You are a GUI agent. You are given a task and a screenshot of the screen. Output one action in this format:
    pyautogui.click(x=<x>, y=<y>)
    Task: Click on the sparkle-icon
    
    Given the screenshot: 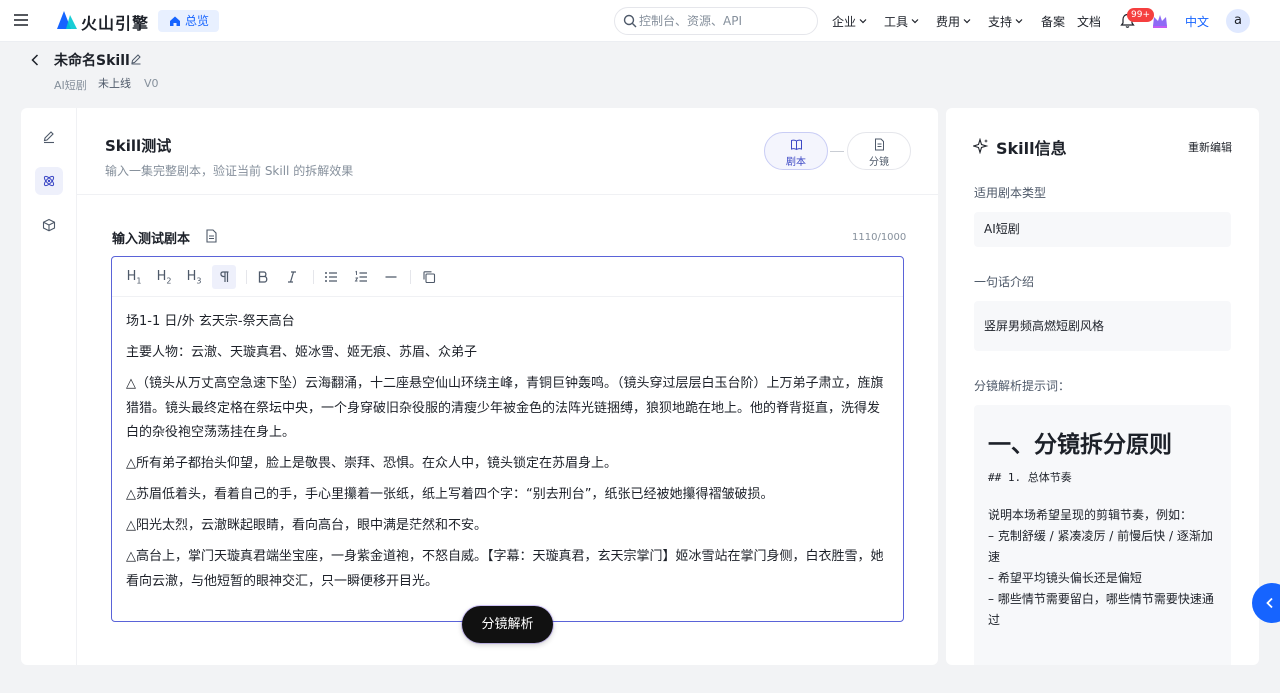 What is the action you would take?
    pyautogui.click(x=981, y=146)
    